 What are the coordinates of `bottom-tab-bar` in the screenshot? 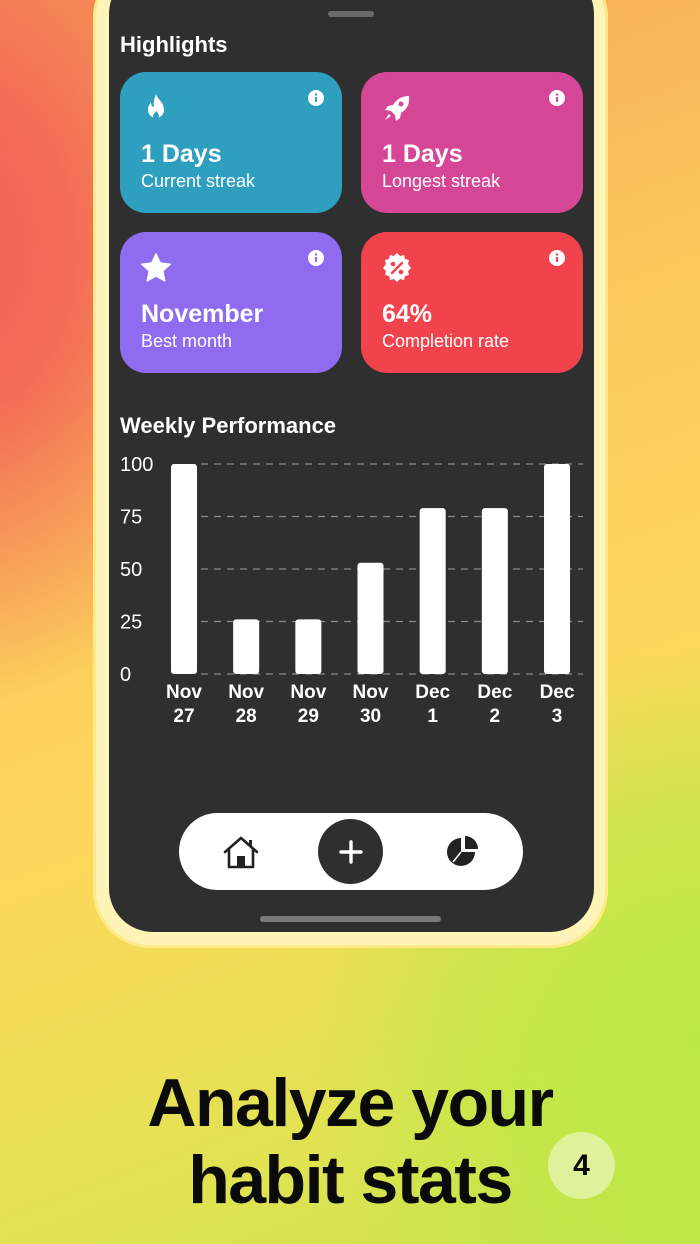 It's located at (351, 851).